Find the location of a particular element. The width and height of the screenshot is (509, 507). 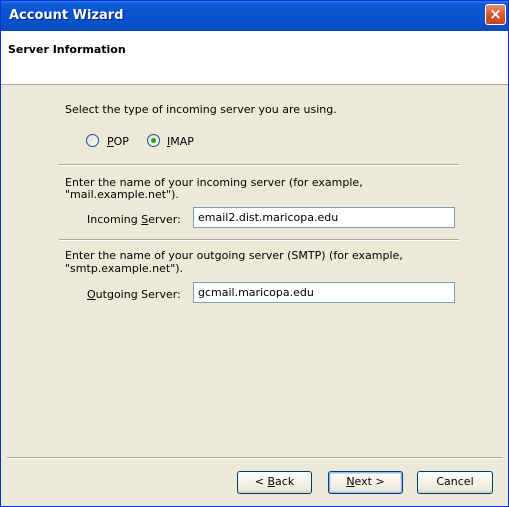

pop-radio is located at coordinates (92, 140).